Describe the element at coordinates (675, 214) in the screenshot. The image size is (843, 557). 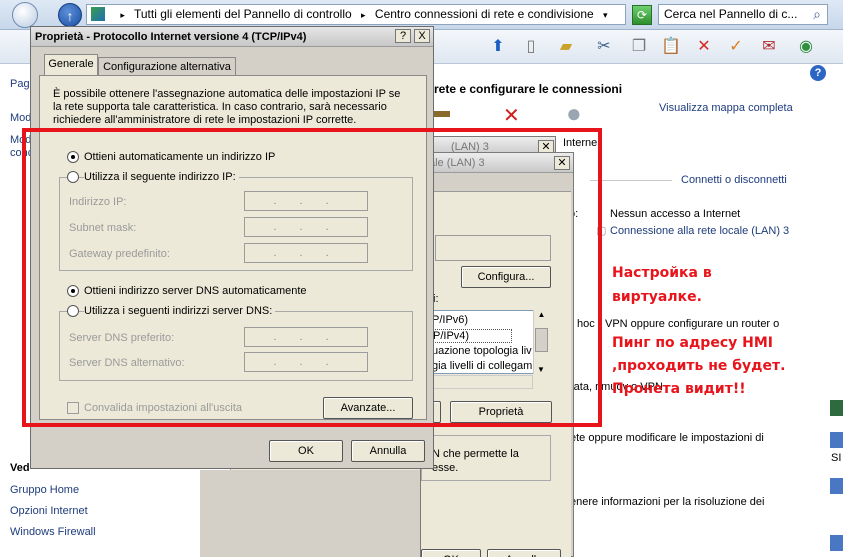
I see `access-type-value: Nessun accesso a Internet` at that location.